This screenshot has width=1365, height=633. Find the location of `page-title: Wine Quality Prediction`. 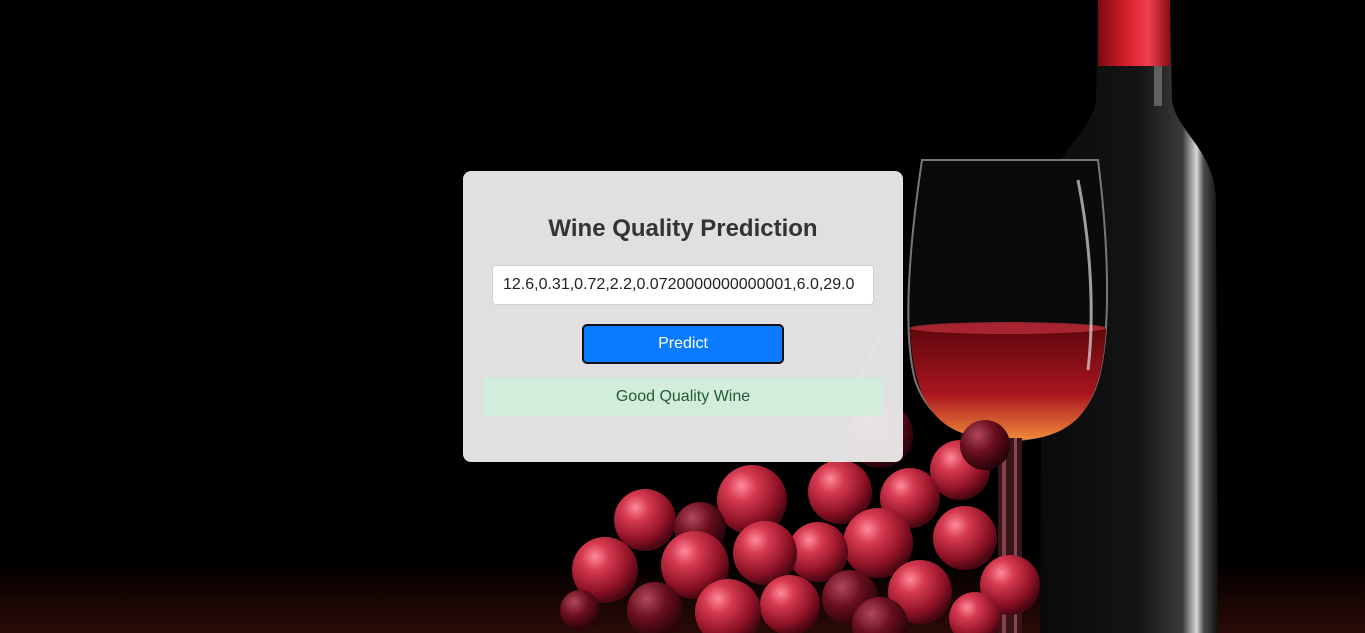

page-title: Wine Quality Prediction is located at coordinates (683, 228).